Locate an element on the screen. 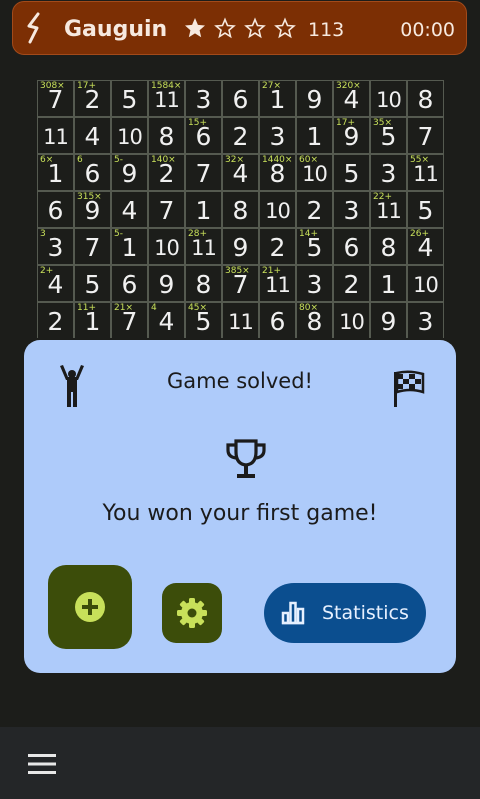 The height and width of the screenshot is (799, 480). grid-cell: 315× 9 is located at coordinates (92, 209).